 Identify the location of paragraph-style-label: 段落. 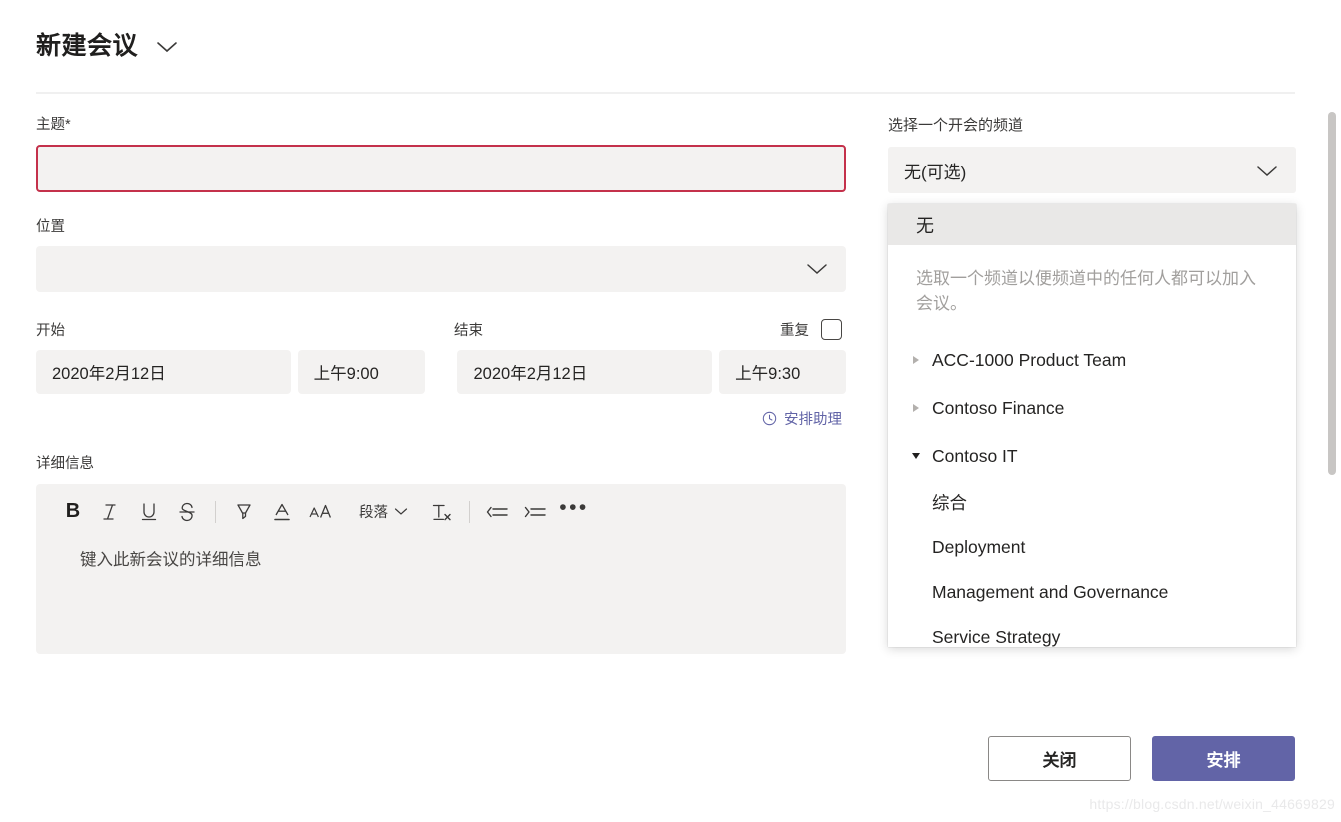
(373, 513).